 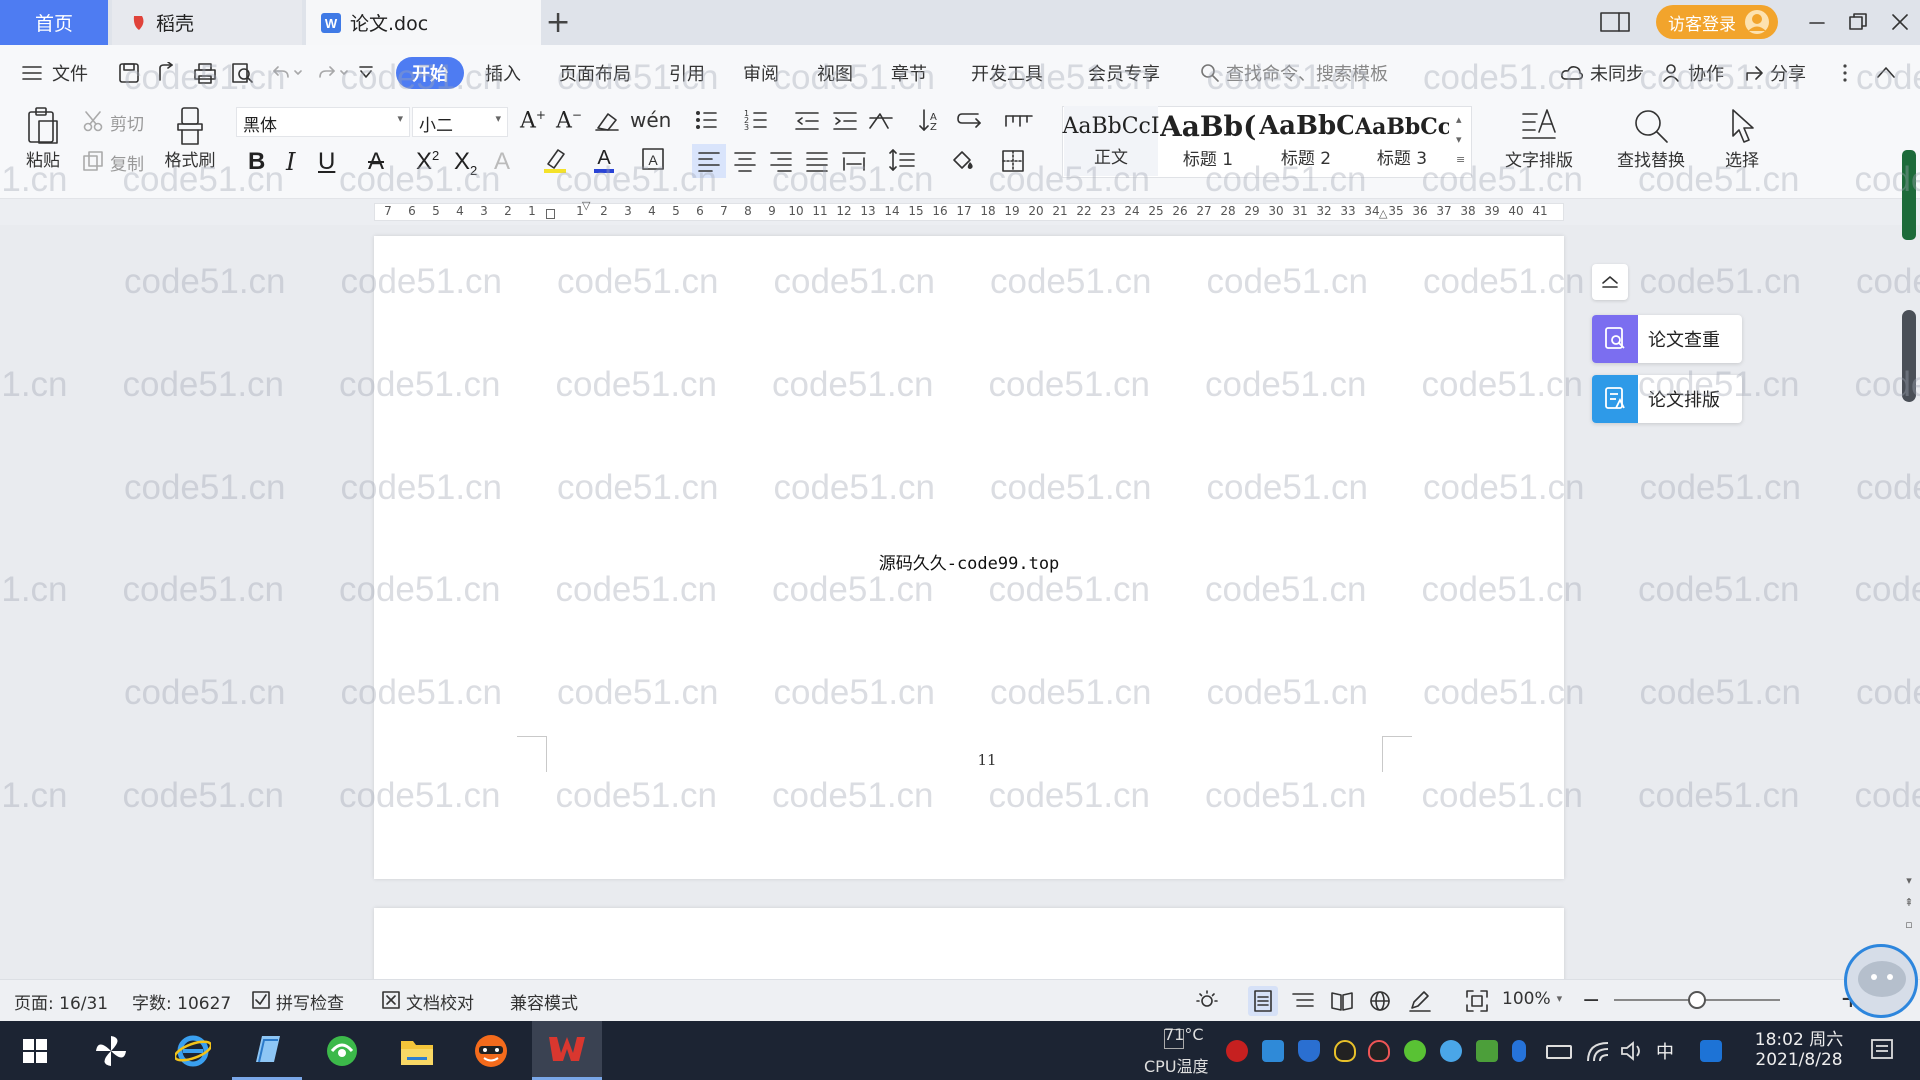 I want to click on style-heading-3: AaBbCcl 标题 3, so click(x=1402, y=141).